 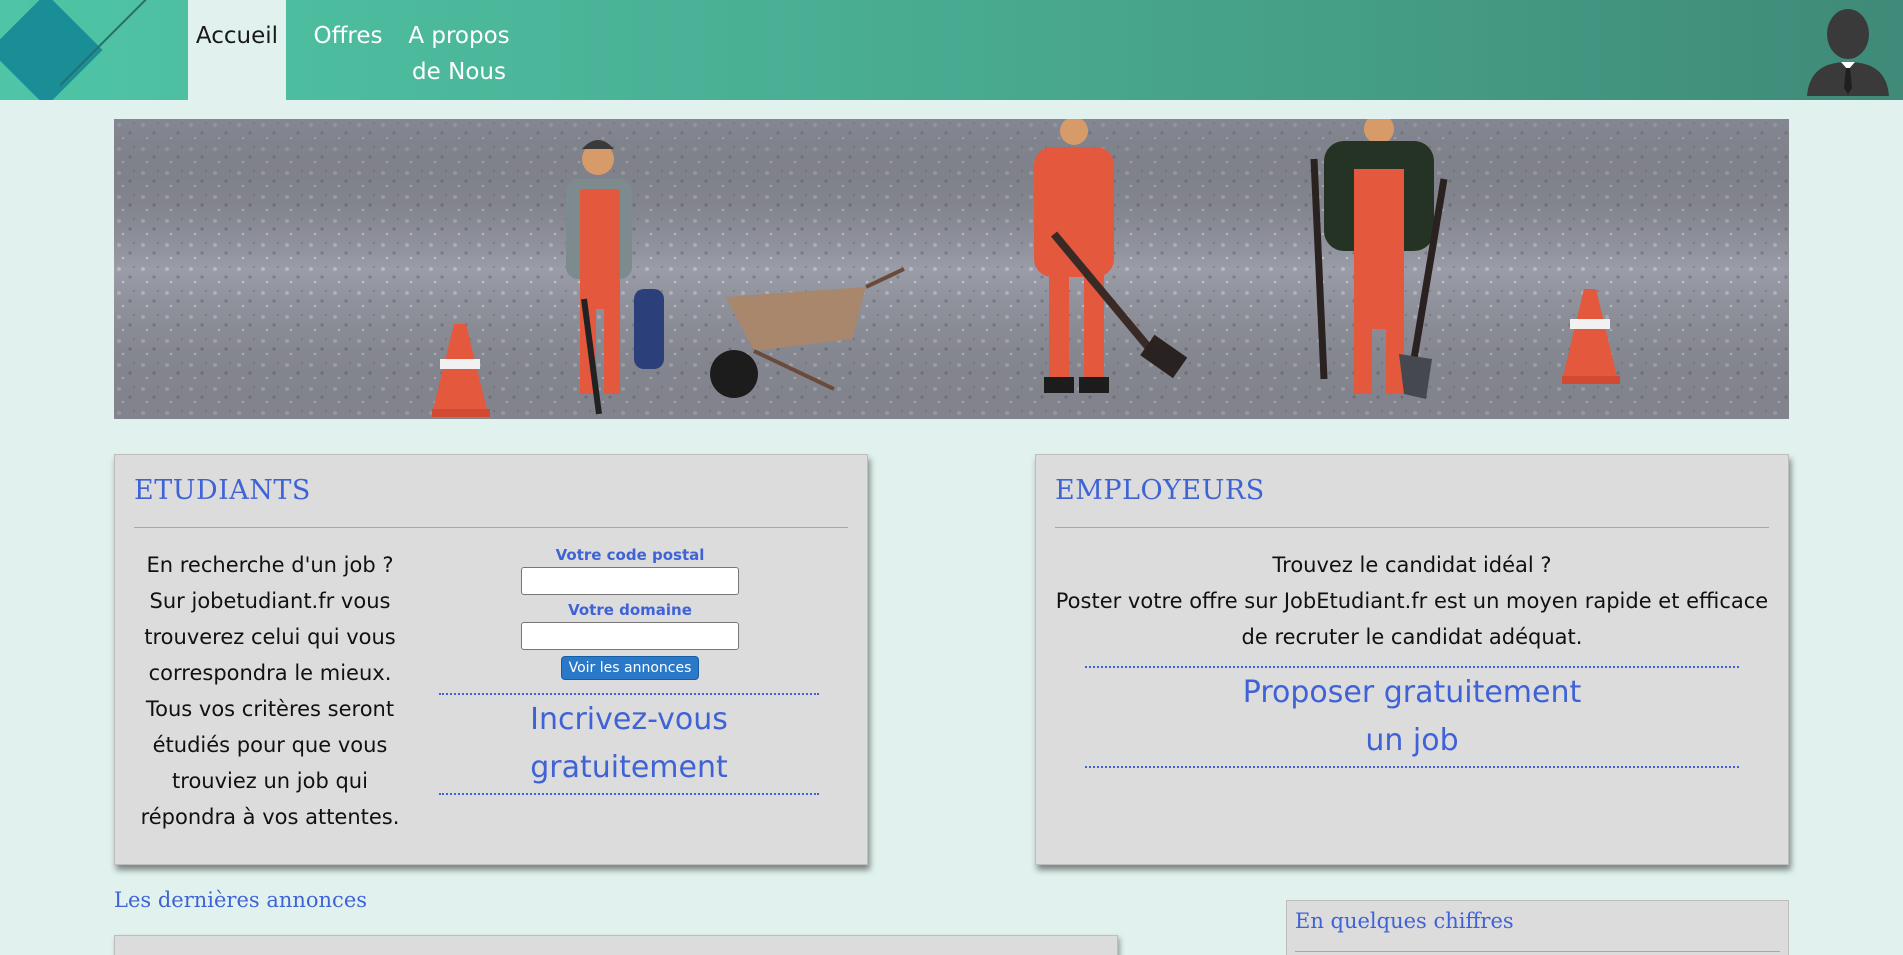 What do you see at coordinates (951, 50) in the screenshot?
I see `top-navbar: Accueil Offres A propos de Nous` at bounding box center [951, 50].